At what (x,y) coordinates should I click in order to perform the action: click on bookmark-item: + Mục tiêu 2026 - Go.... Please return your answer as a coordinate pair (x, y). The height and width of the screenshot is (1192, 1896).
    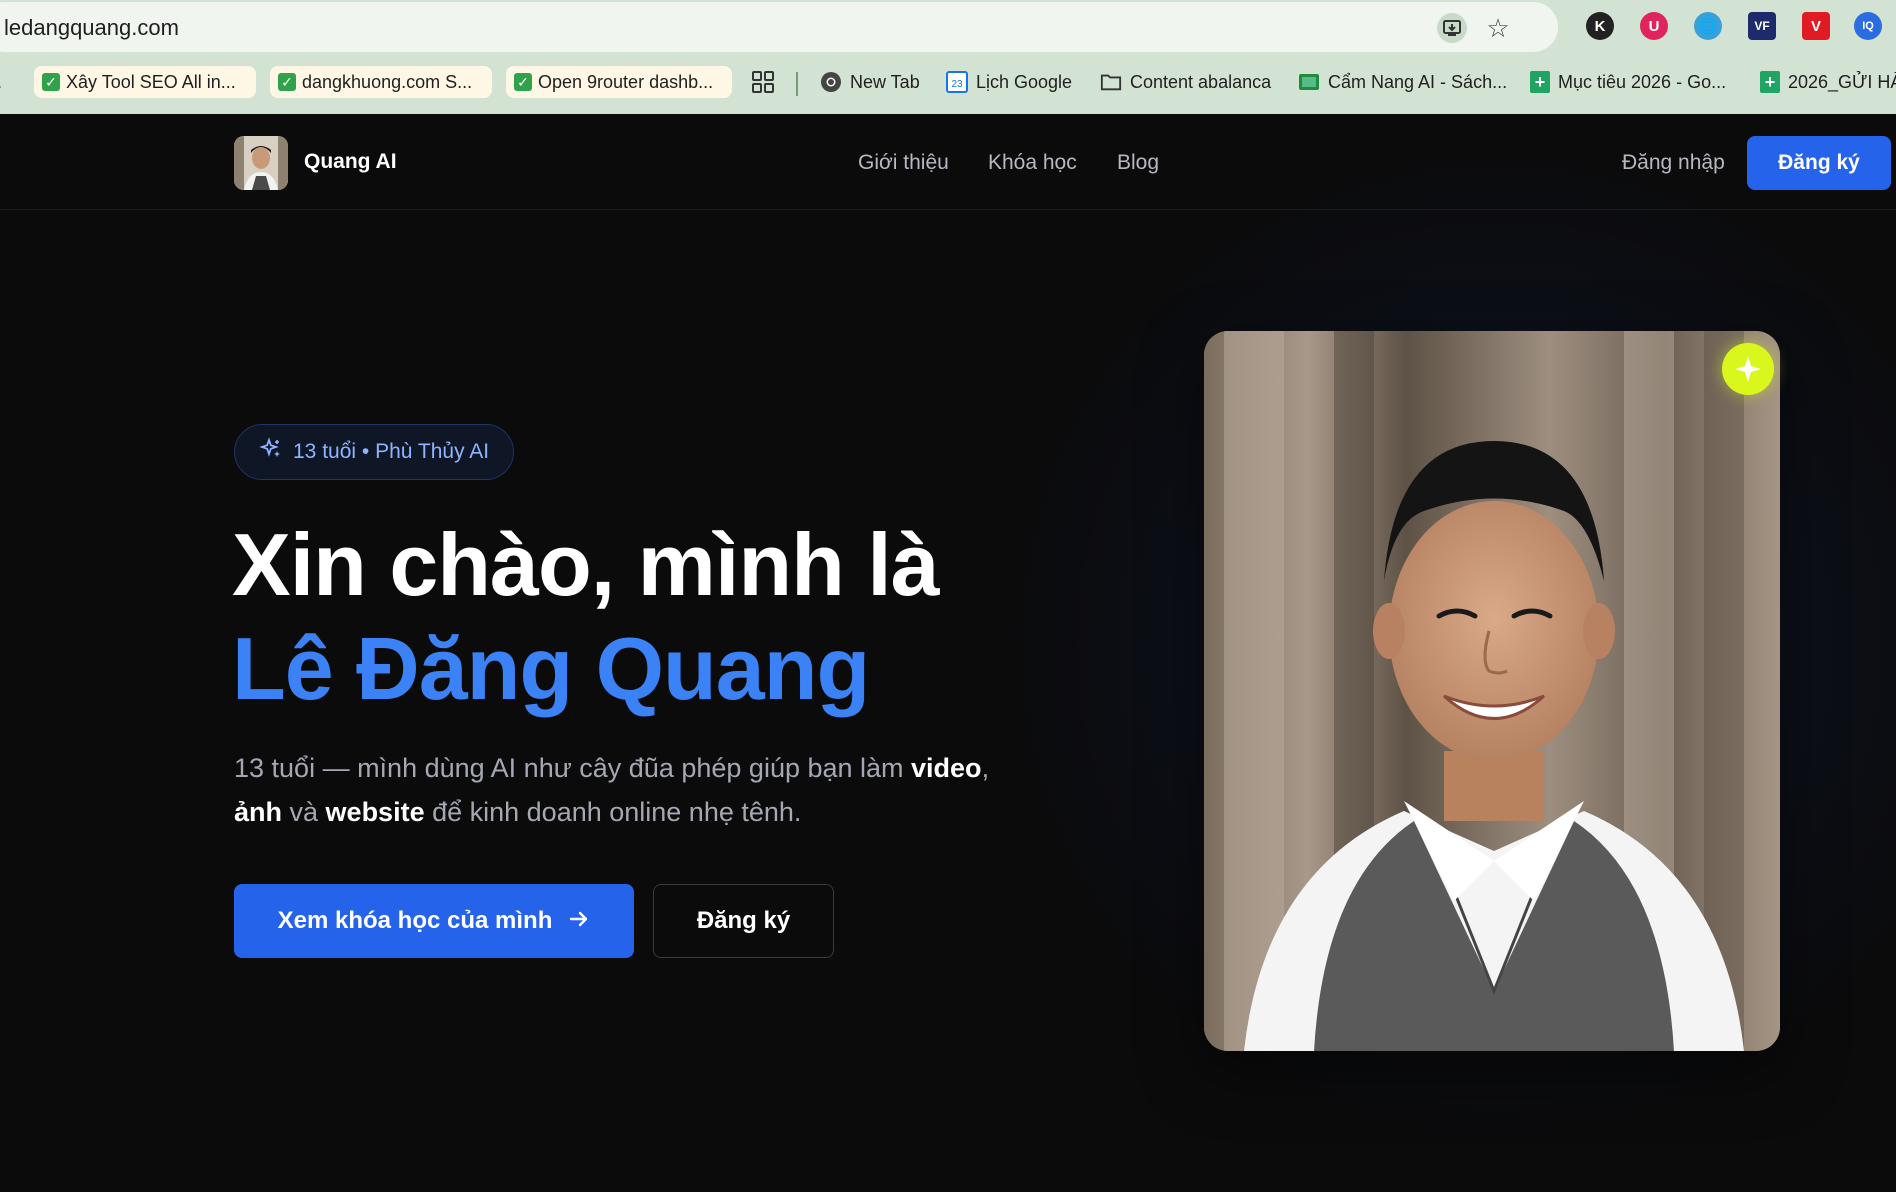
    Looking at the image, I should click on (1628, 82).